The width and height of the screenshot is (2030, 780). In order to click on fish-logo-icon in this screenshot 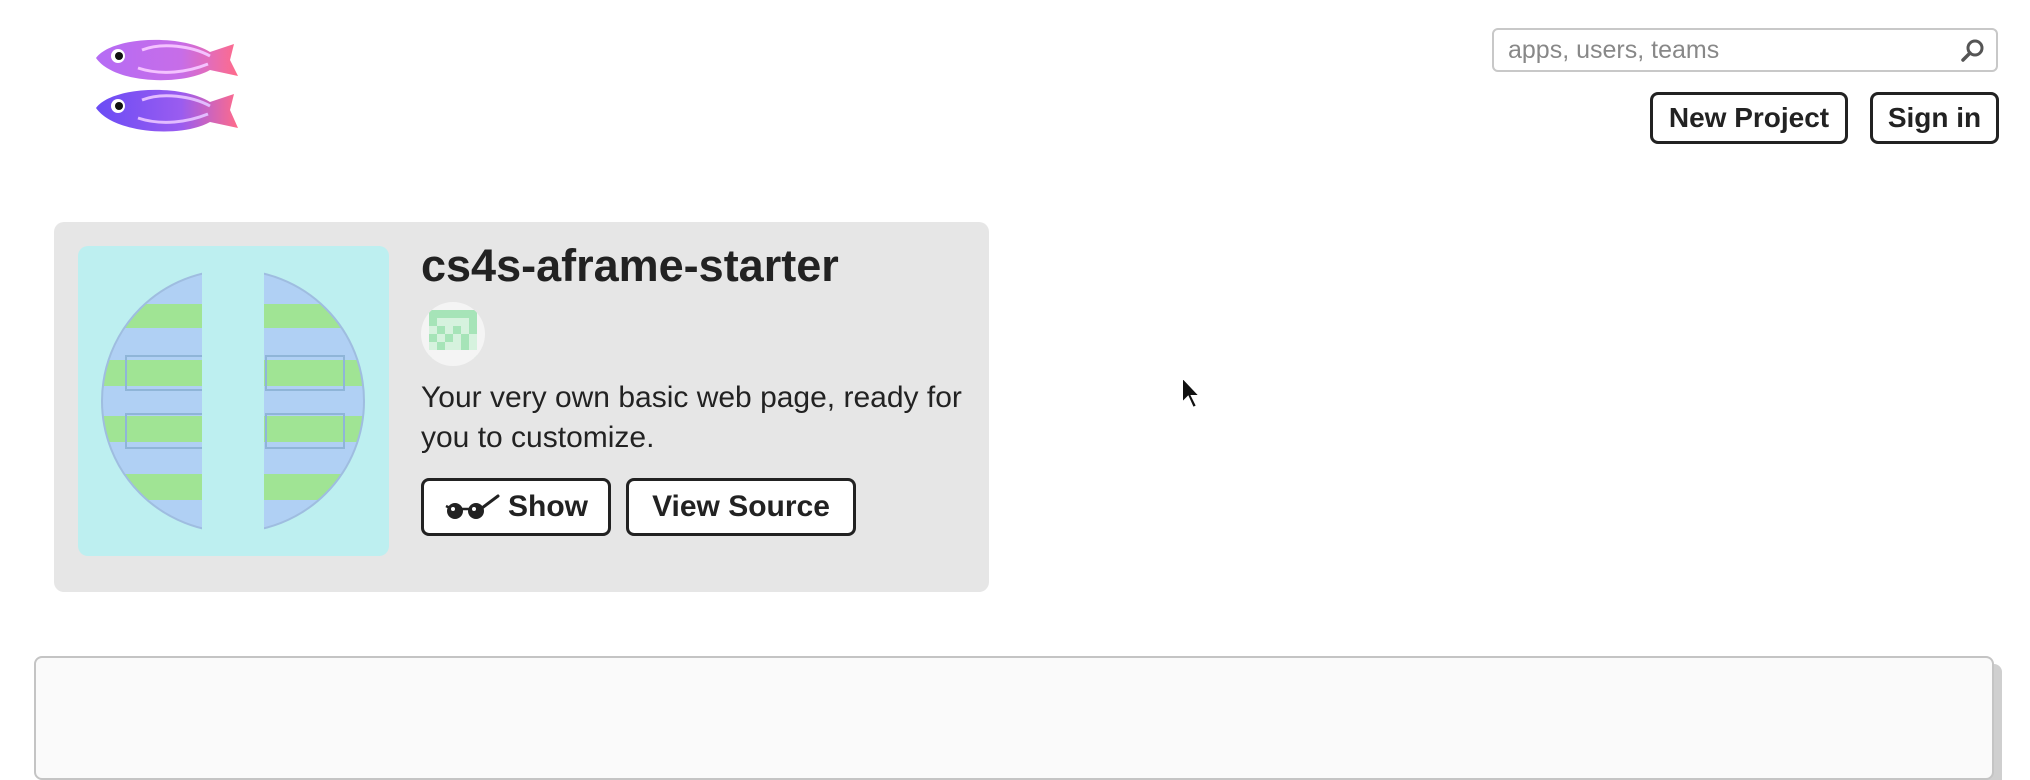, I will do `click(167, 85)`.